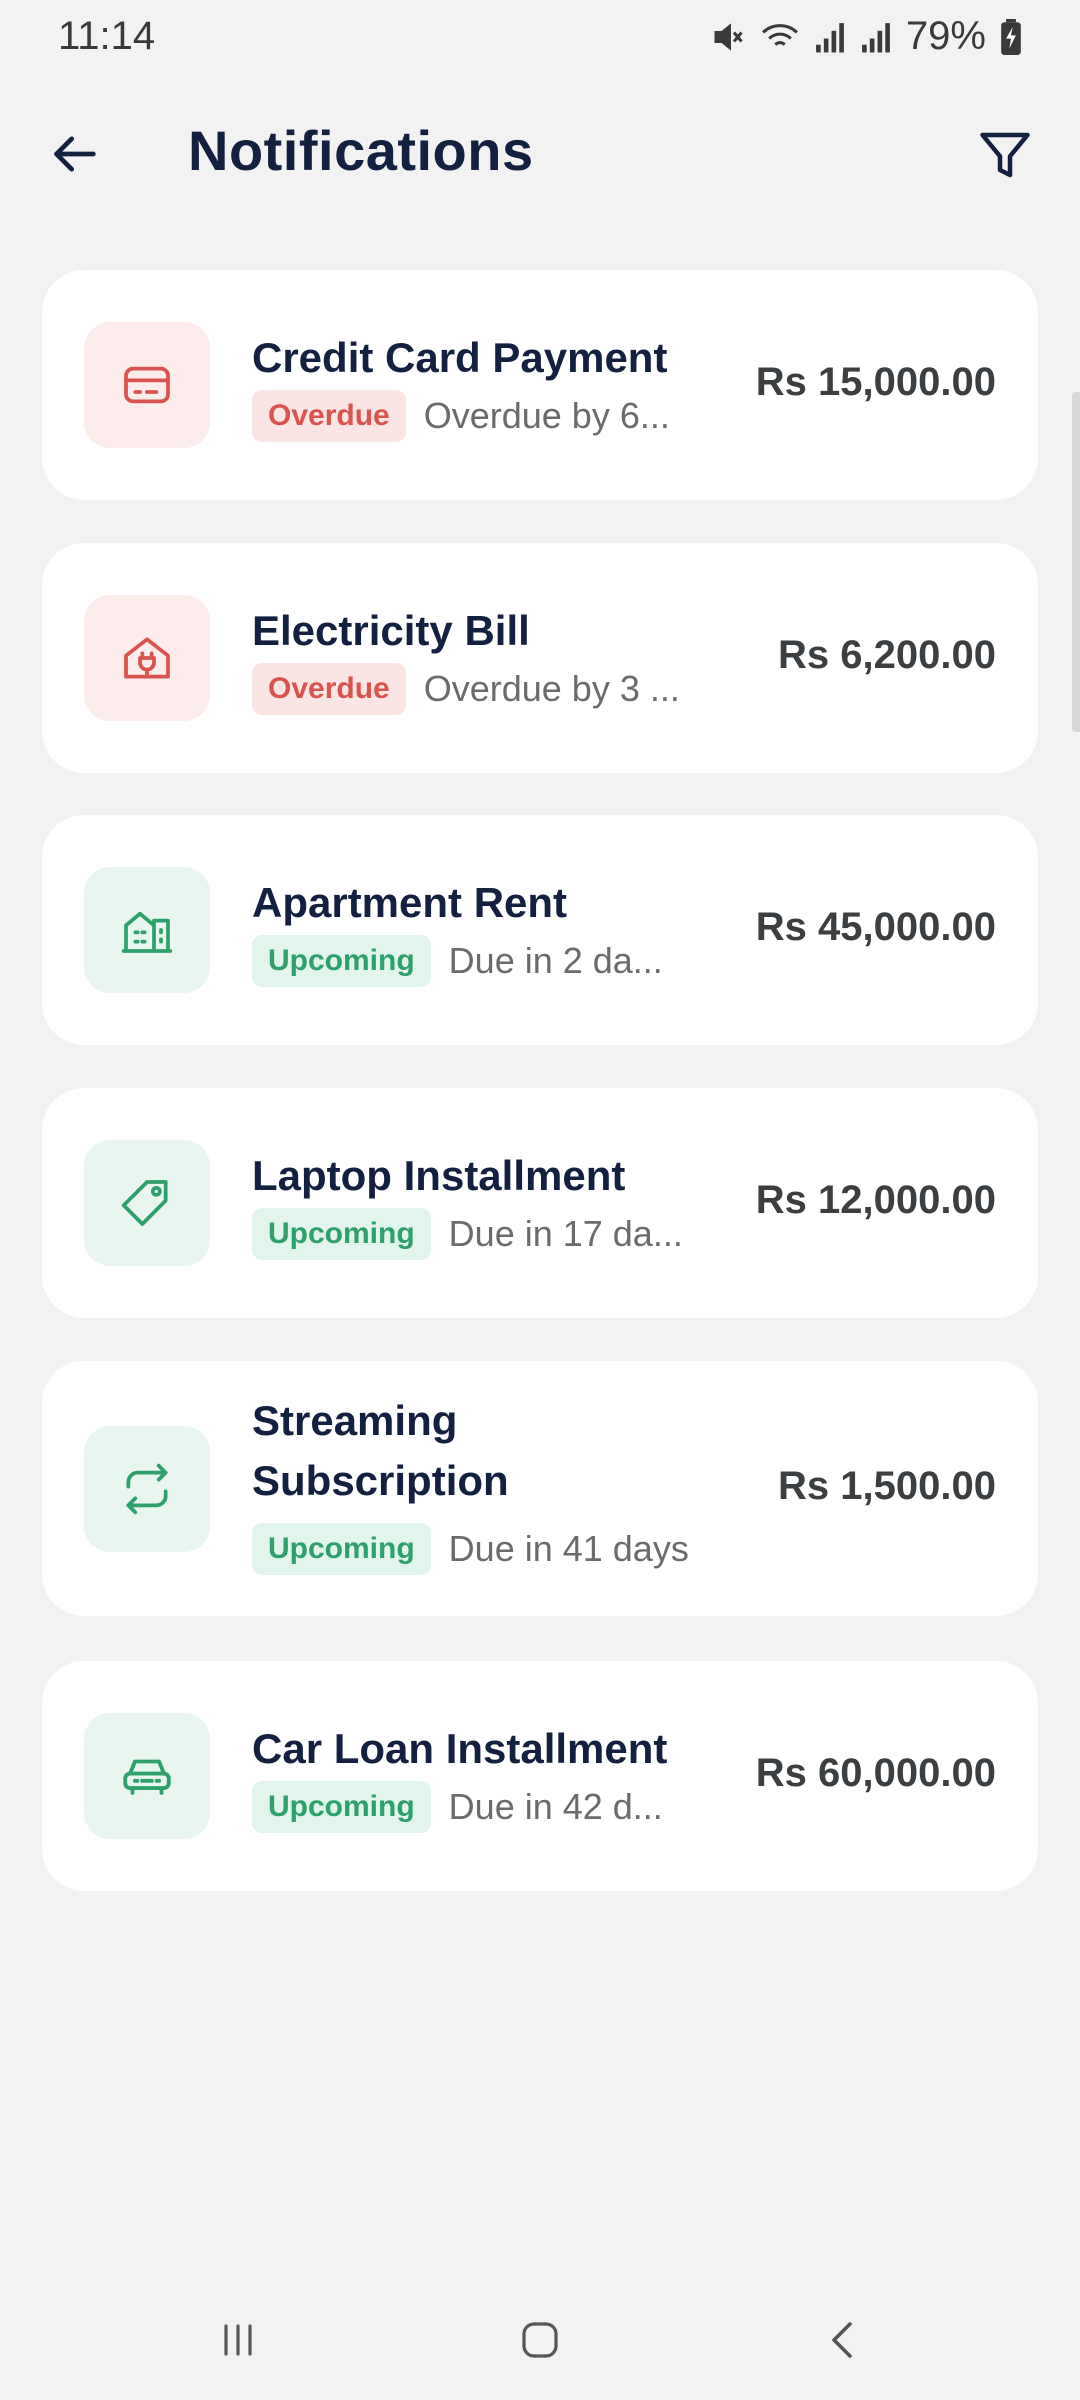 The width and height of the screenshot is (1080, 2400). Describe the element at coordinates (945, 36) in the screenshot. I see `battery-percent: 79%` at that location.